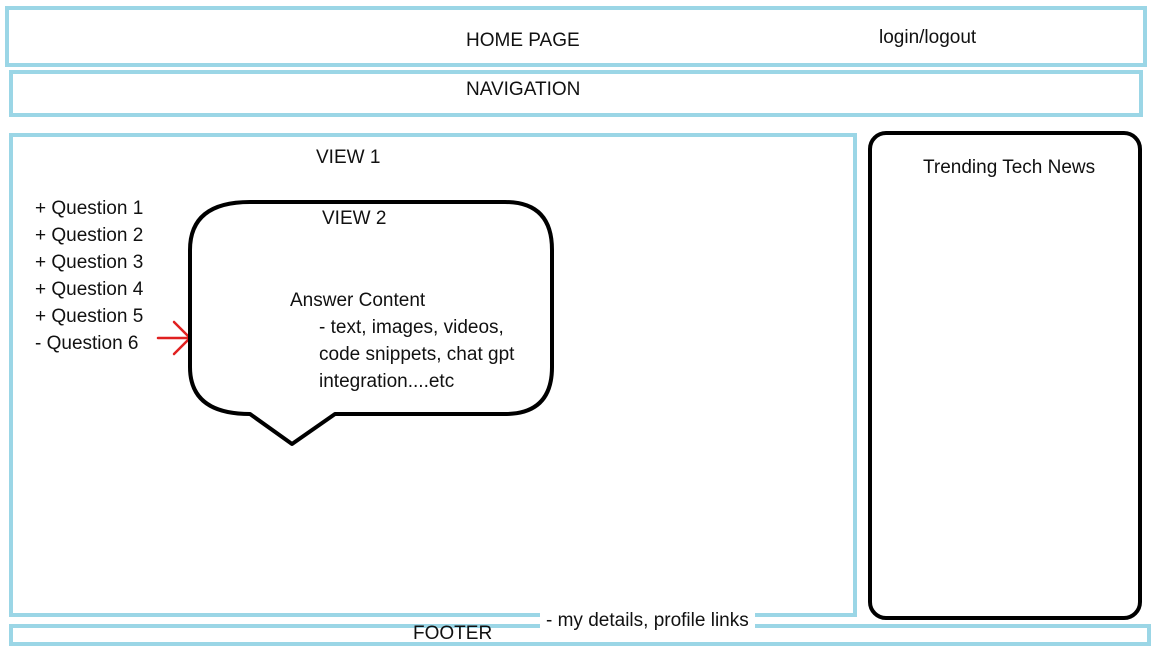  Describe the element at coordinates (89, 343) in the screenshot. I see `question-item-6-expanded: - Question 6` at that location.